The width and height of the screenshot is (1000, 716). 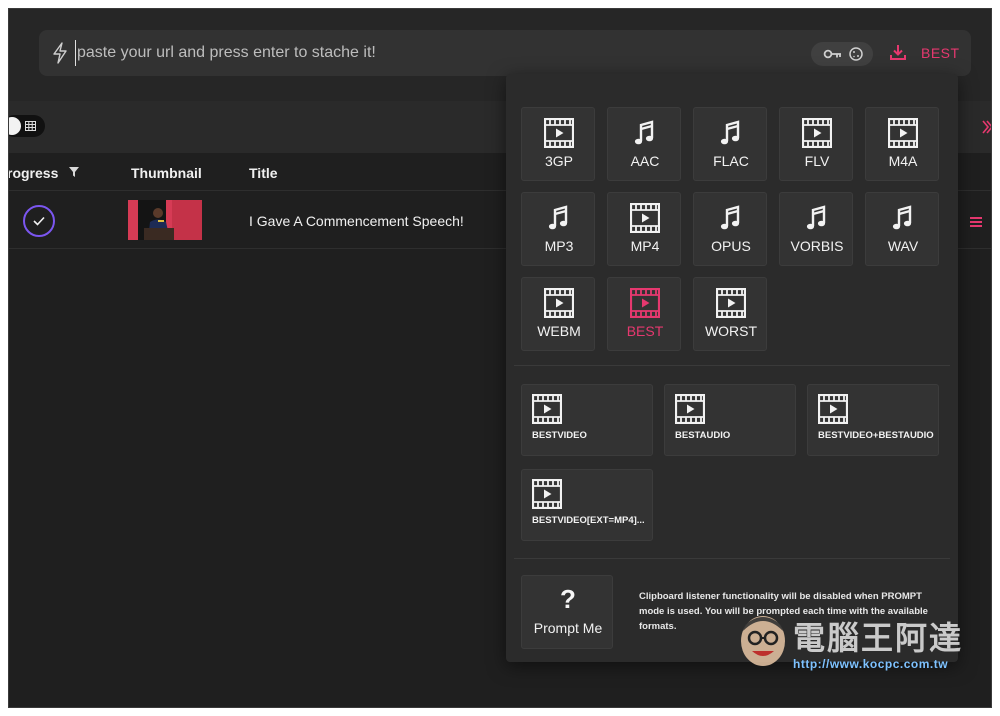 I want to click on format-label: 3GP, so click(x=558, y=161).